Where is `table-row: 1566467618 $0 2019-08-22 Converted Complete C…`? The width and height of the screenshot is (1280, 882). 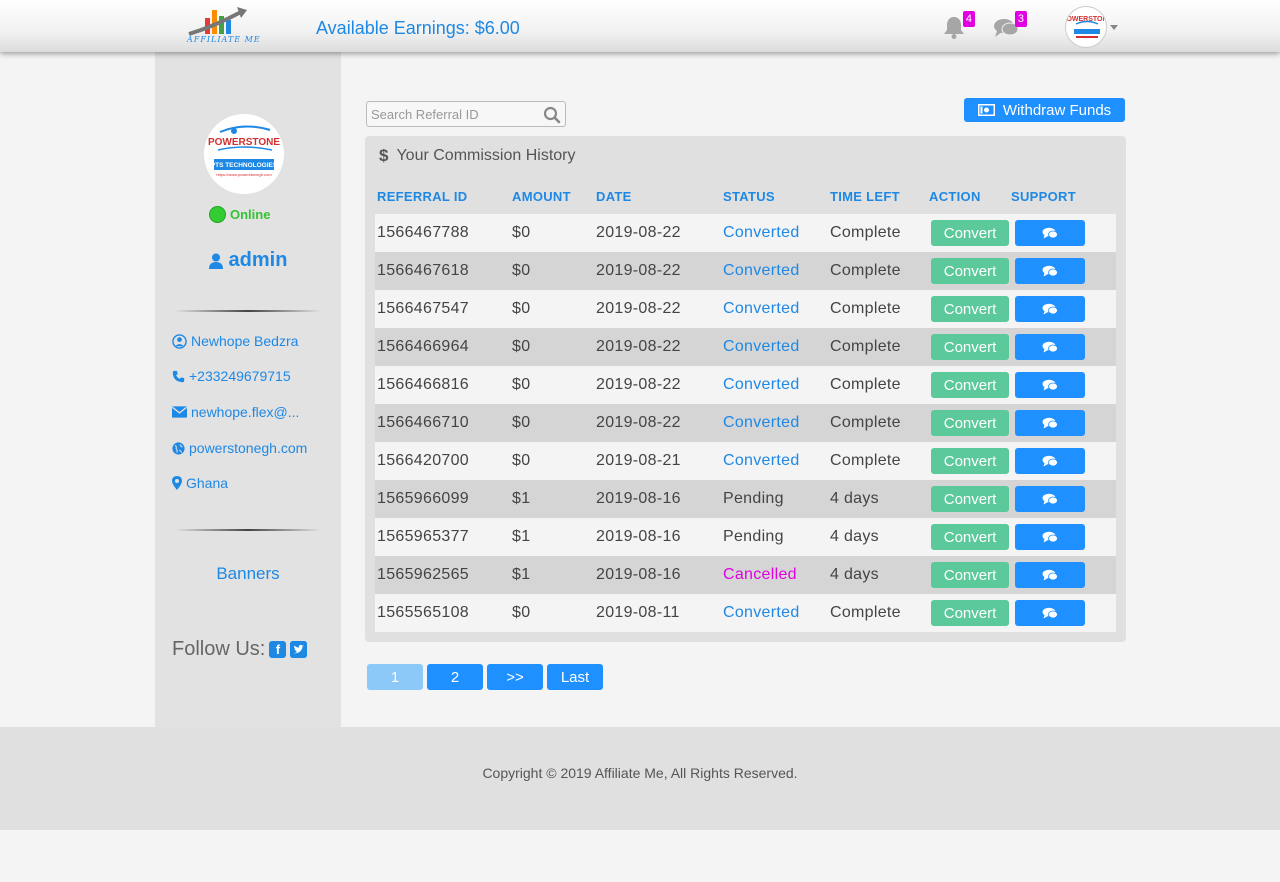
table-row: 1566467618 $0 2019-08-22 Converted Complete C… is located at coordinates (745, 271).